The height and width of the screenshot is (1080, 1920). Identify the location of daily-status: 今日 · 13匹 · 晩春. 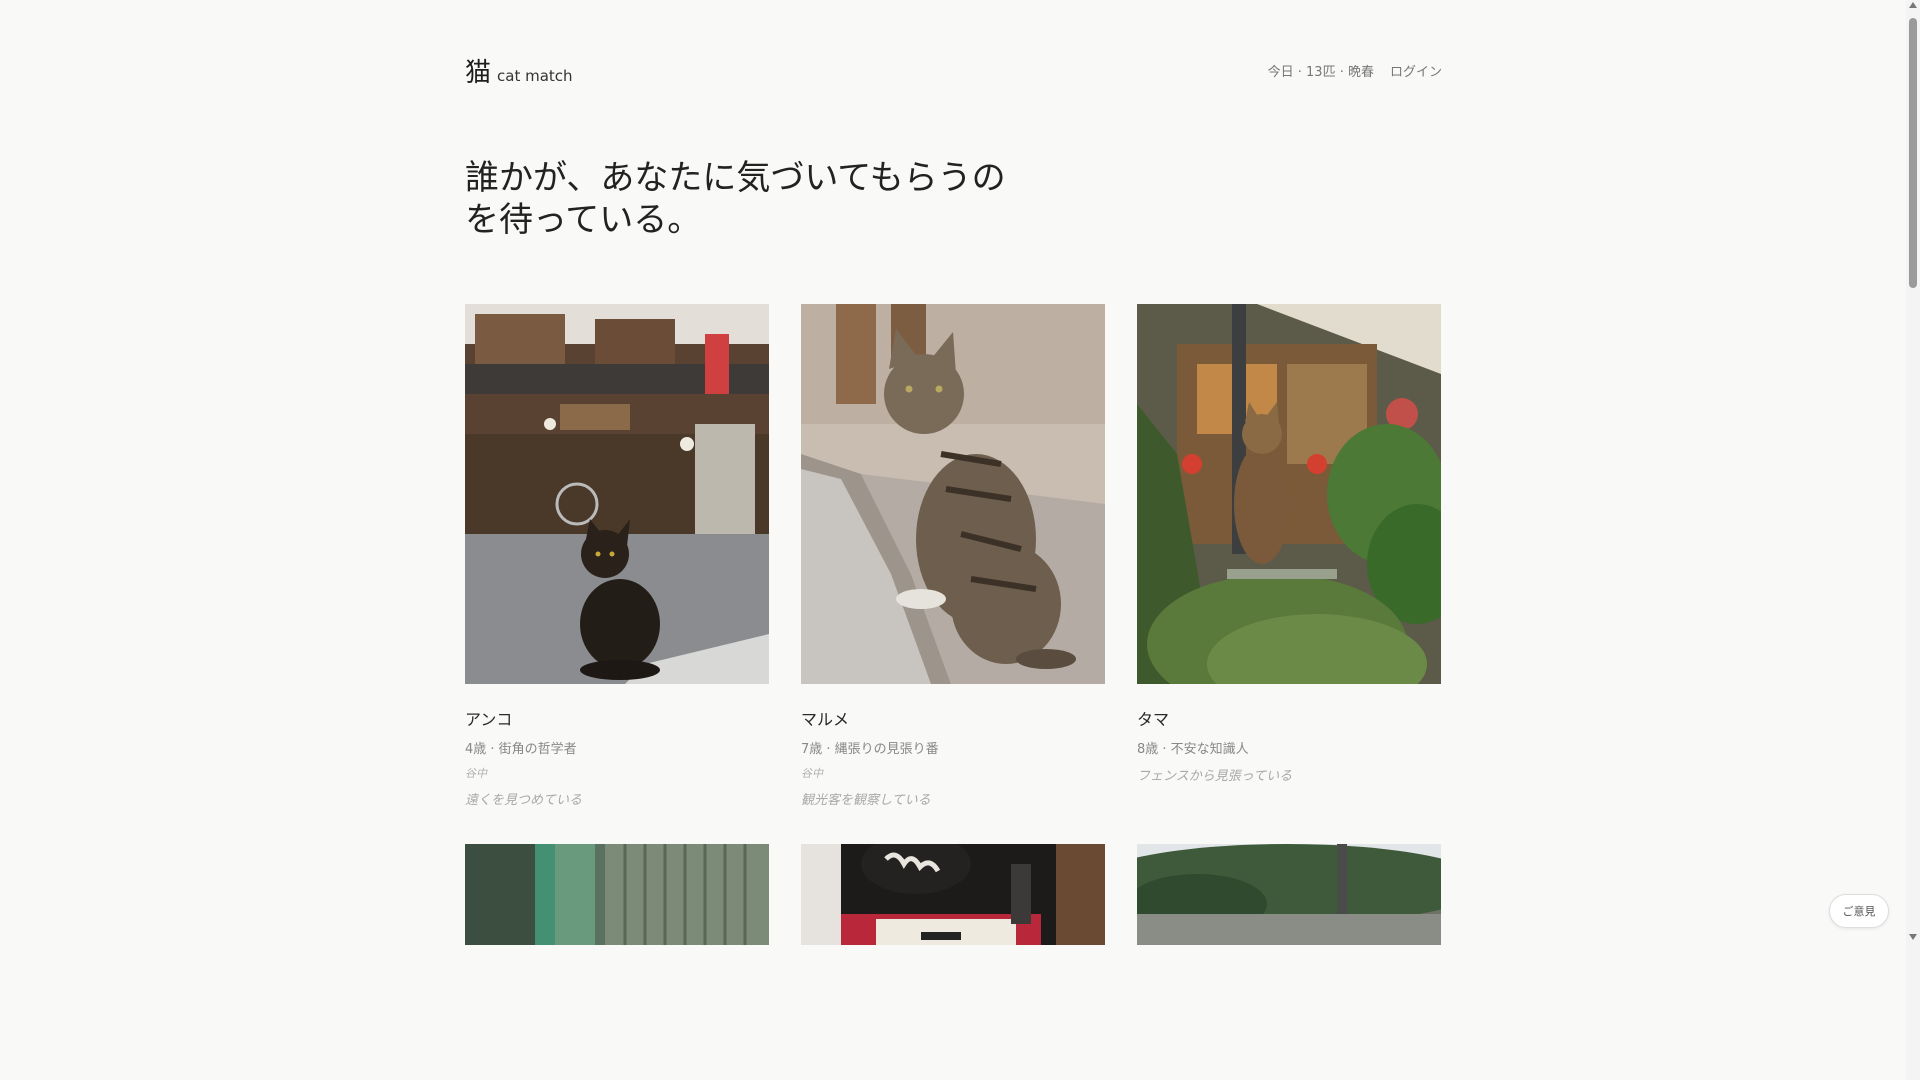
(1320, 72).